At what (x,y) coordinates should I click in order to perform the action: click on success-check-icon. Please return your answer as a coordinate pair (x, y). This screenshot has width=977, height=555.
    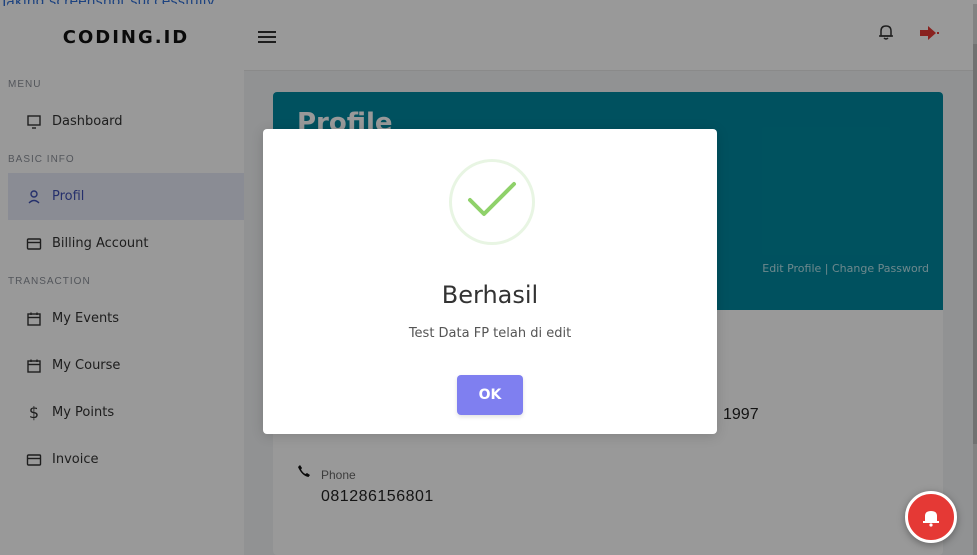
    Looking at the image, I should click on (492, 202).